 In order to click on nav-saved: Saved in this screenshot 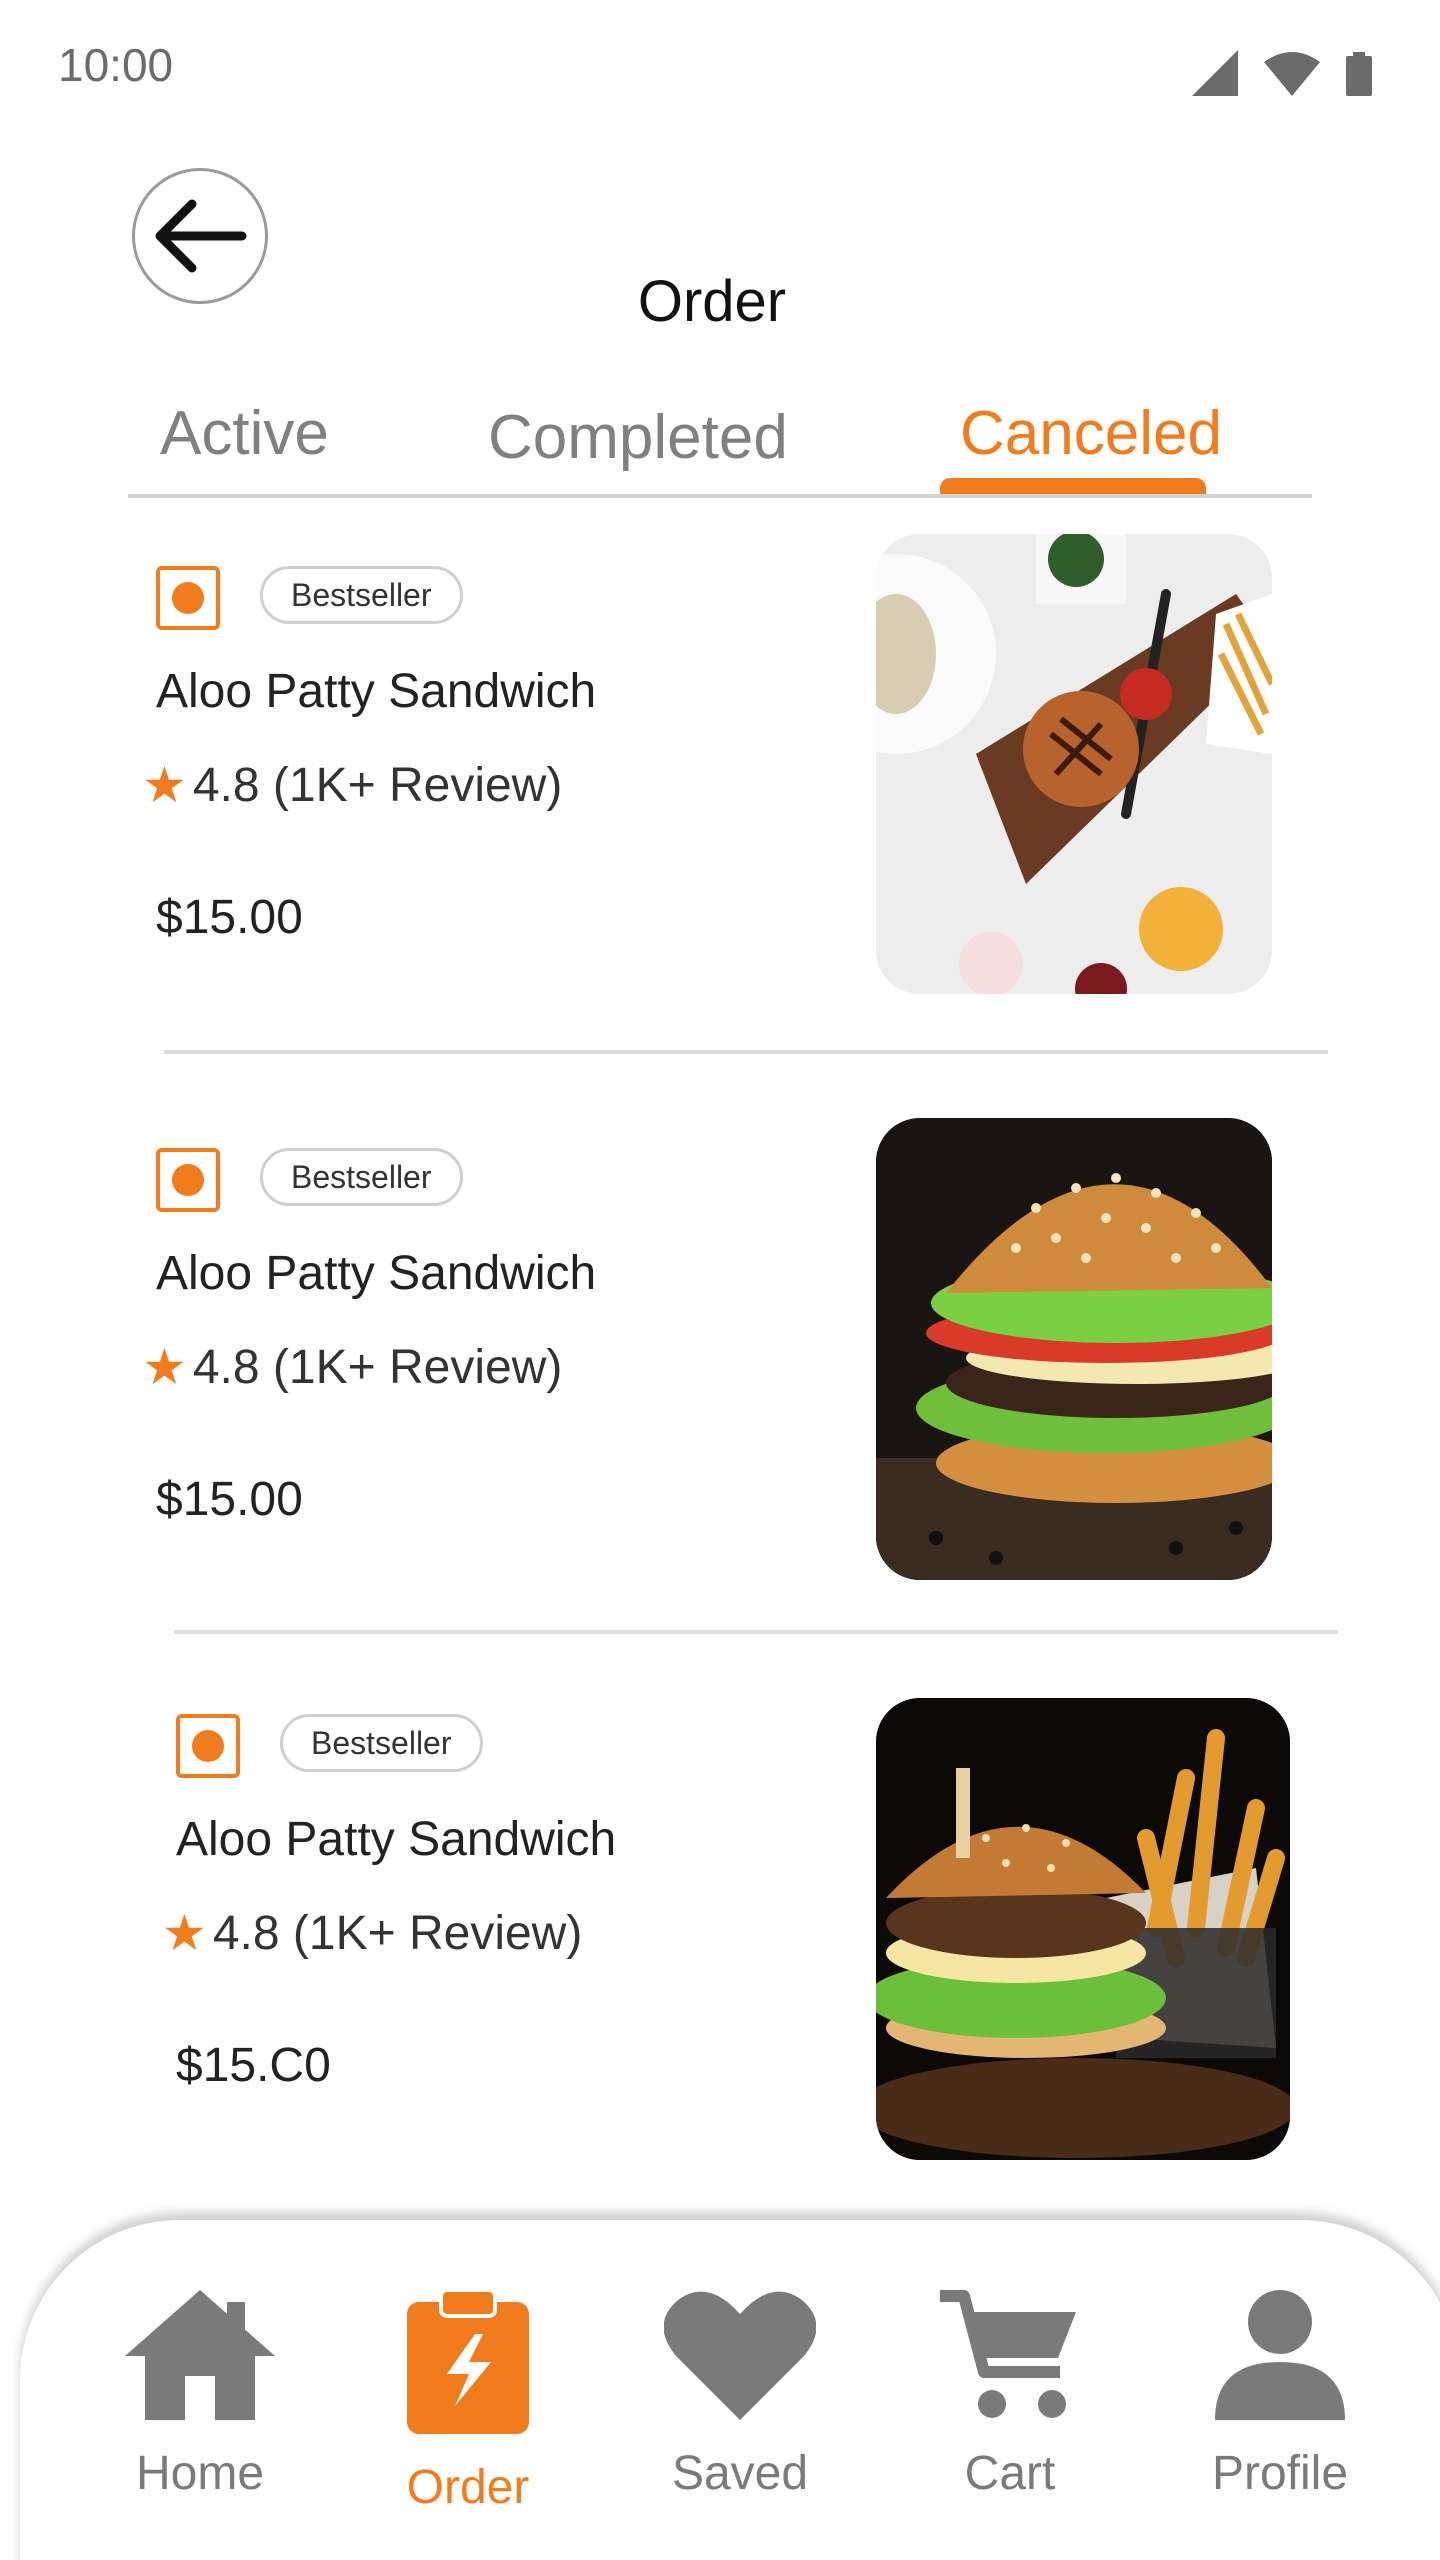, I will do `click(740, 2395)`.